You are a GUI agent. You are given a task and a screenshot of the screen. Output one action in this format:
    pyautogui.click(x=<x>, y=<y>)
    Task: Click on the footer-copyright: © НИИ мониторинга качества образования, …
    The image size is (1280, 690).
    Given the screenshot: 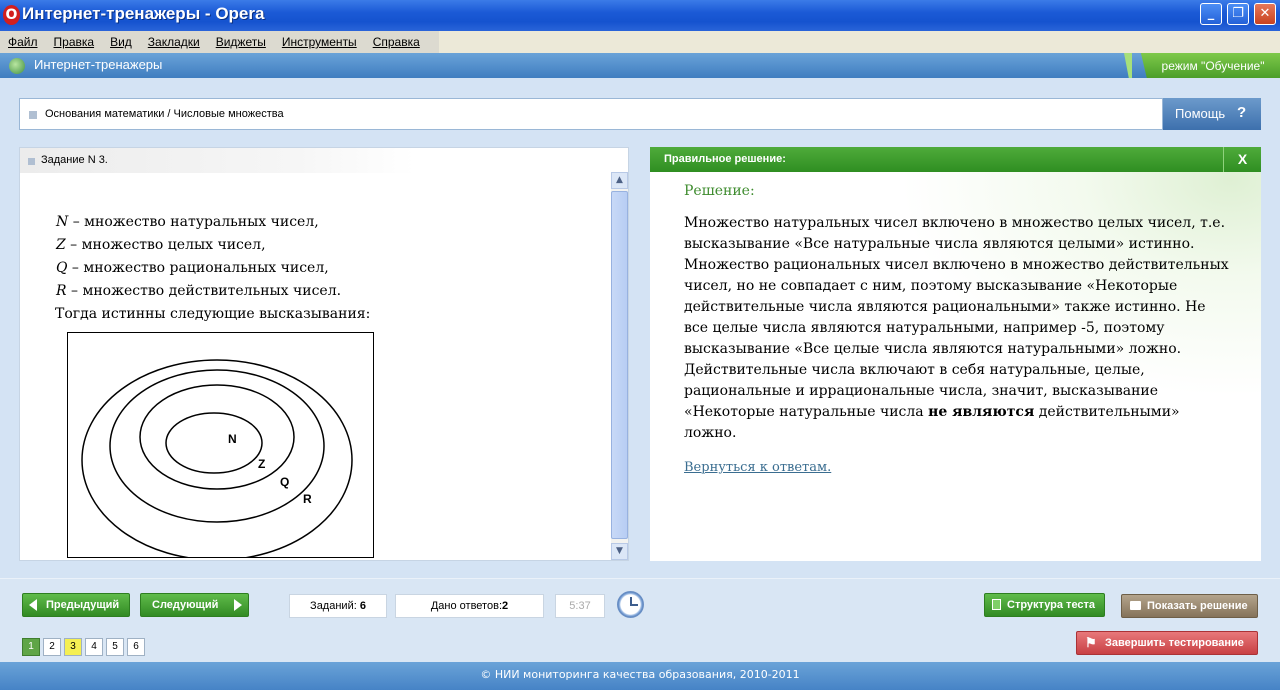 What is the action you would take?
    pyautogui.click(x=640, y=676)
    